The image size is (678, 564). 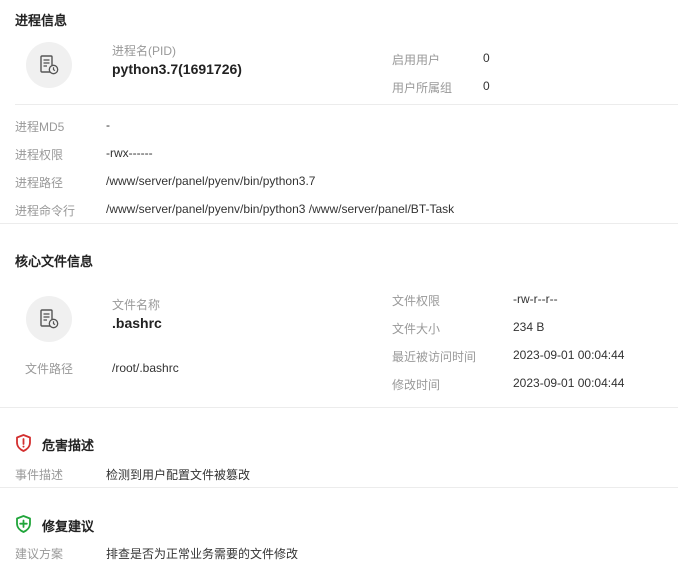 I want to click on file-size-value: 234 B, so click(x=529, y=327).